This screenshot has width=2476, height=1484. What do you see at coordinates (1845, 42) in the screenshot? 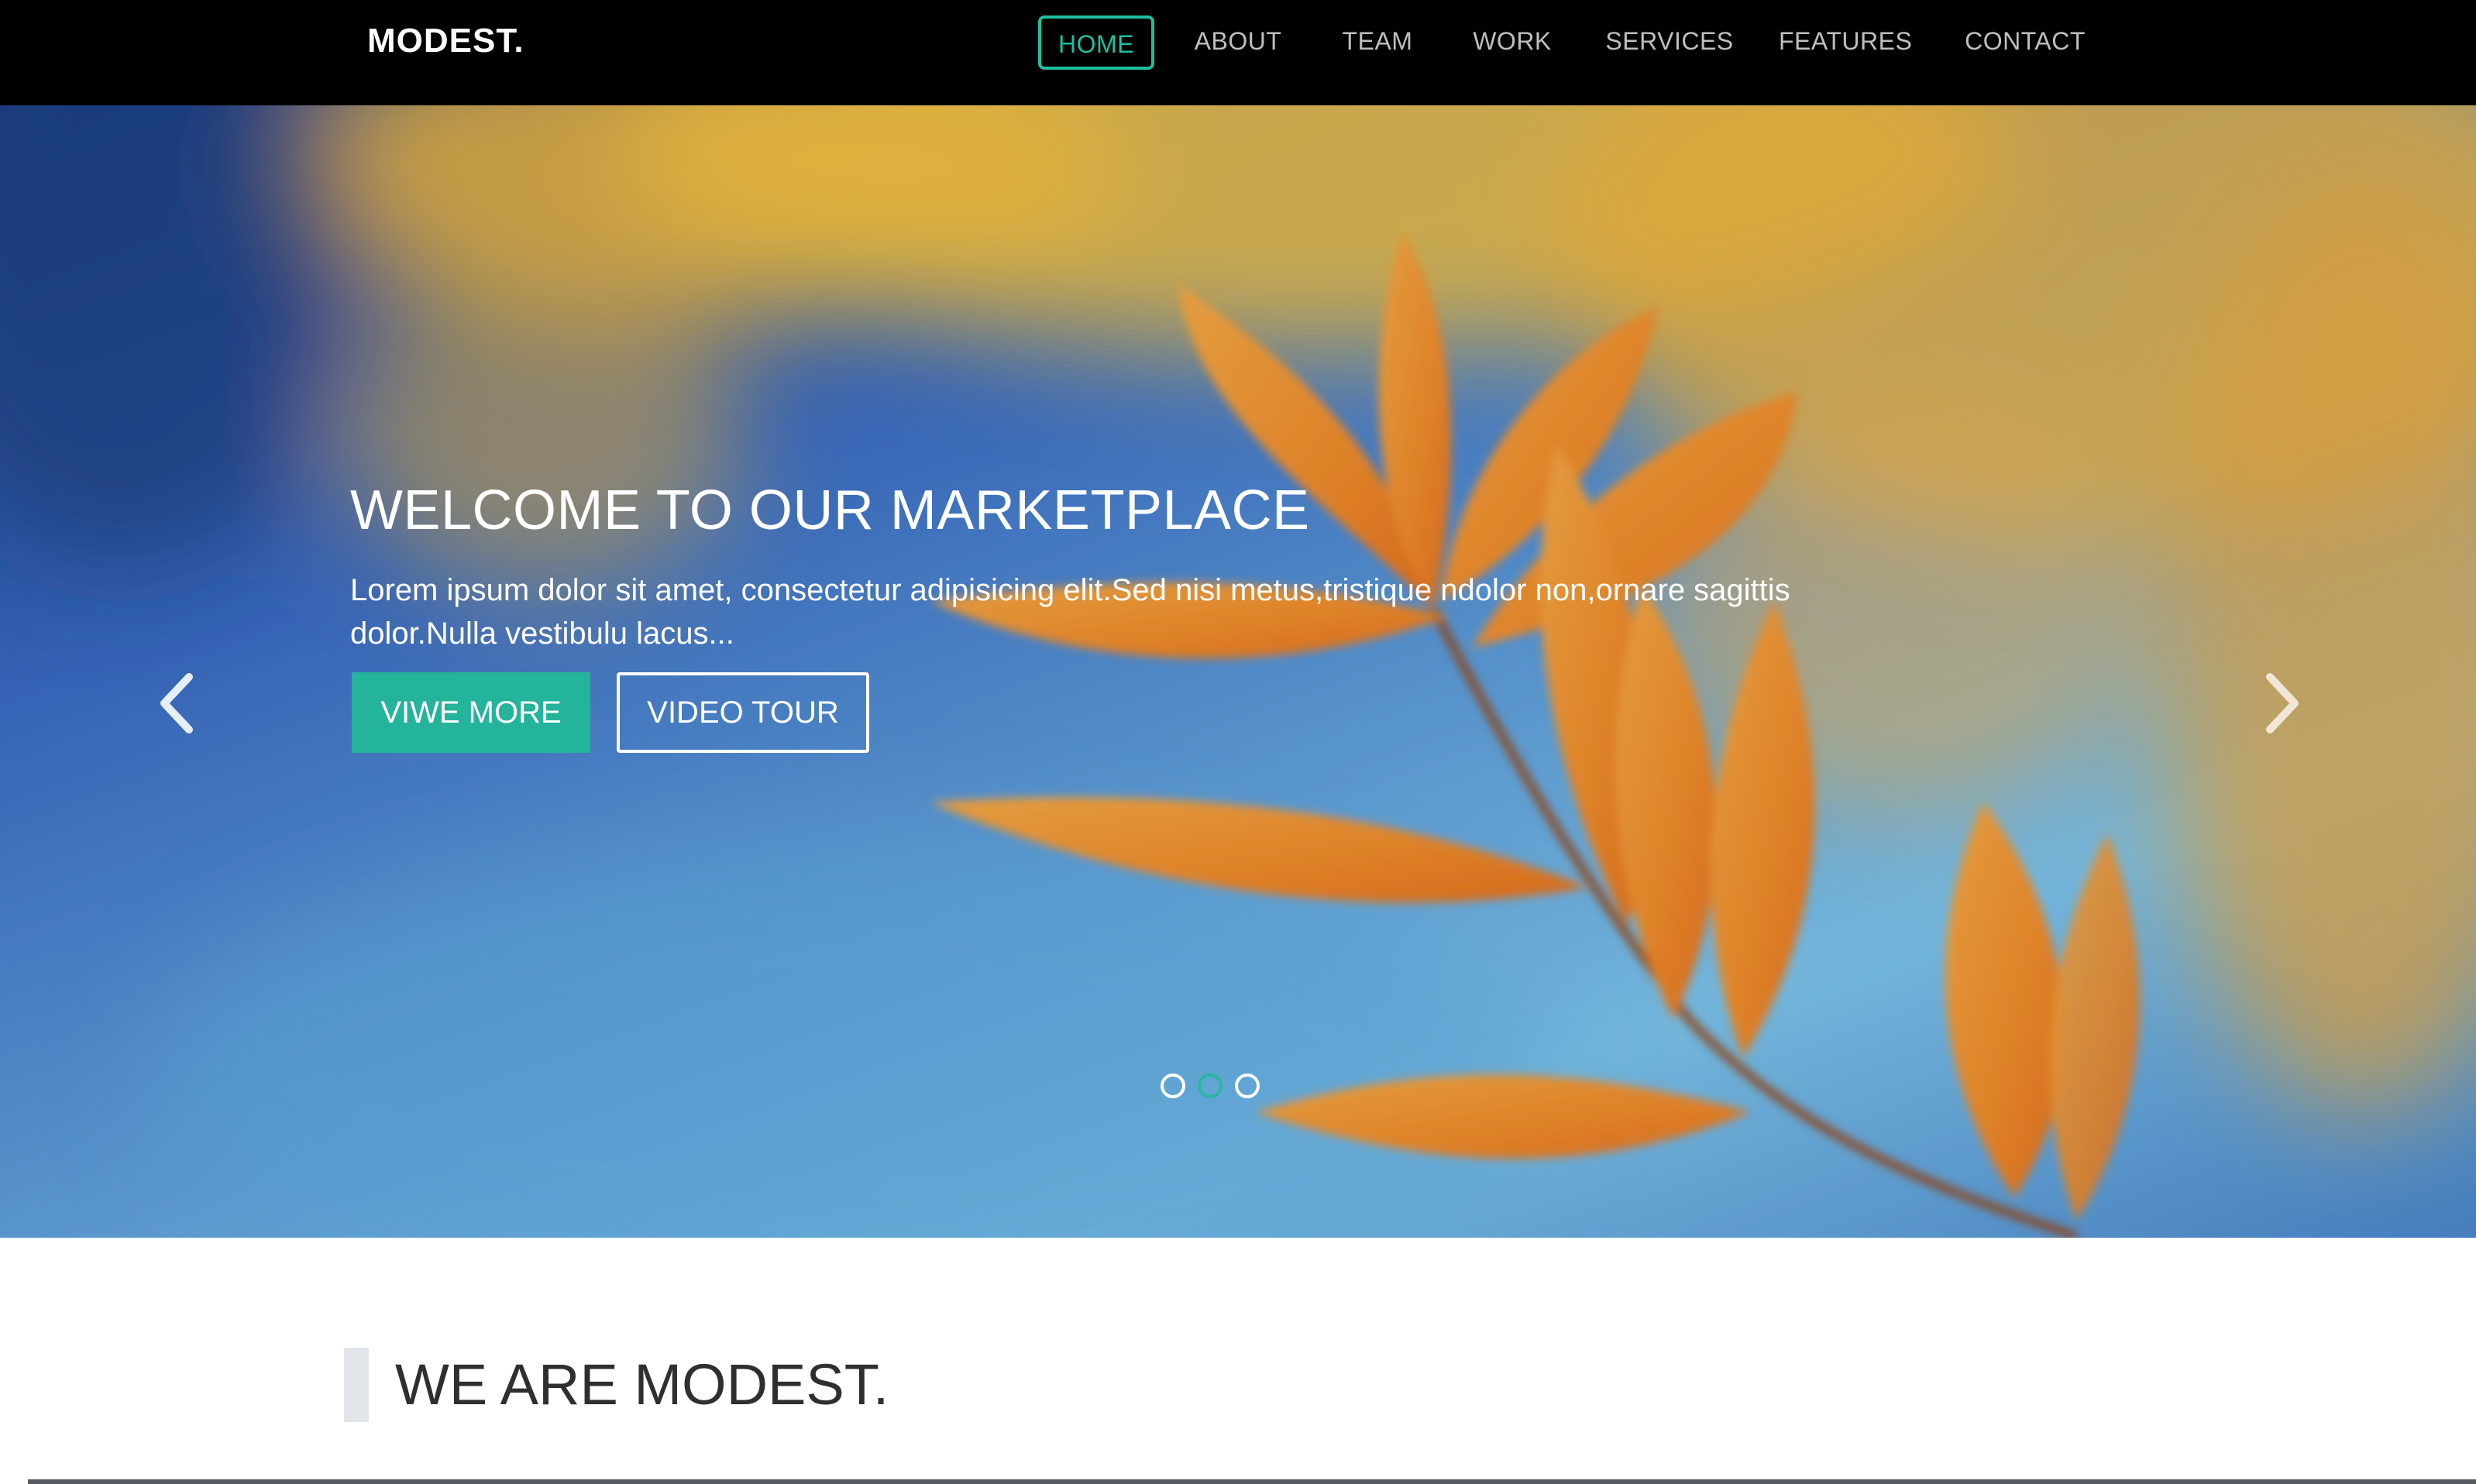
I see `nav-item-features: FEATURES` at bounding box center [1845, 42].